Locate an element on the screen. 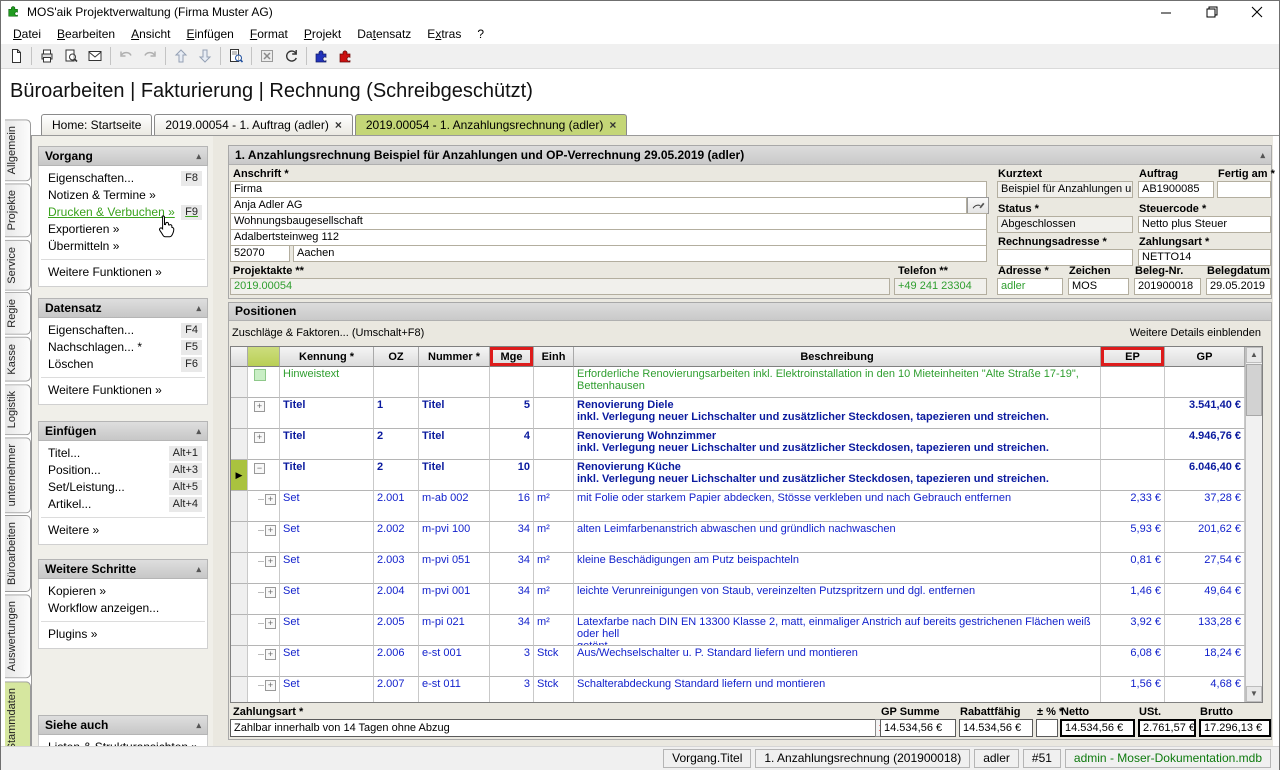  sidebar-item-listen-strukturansichten: Listen & Strukturansichten » is located at coordinates (123, 742).